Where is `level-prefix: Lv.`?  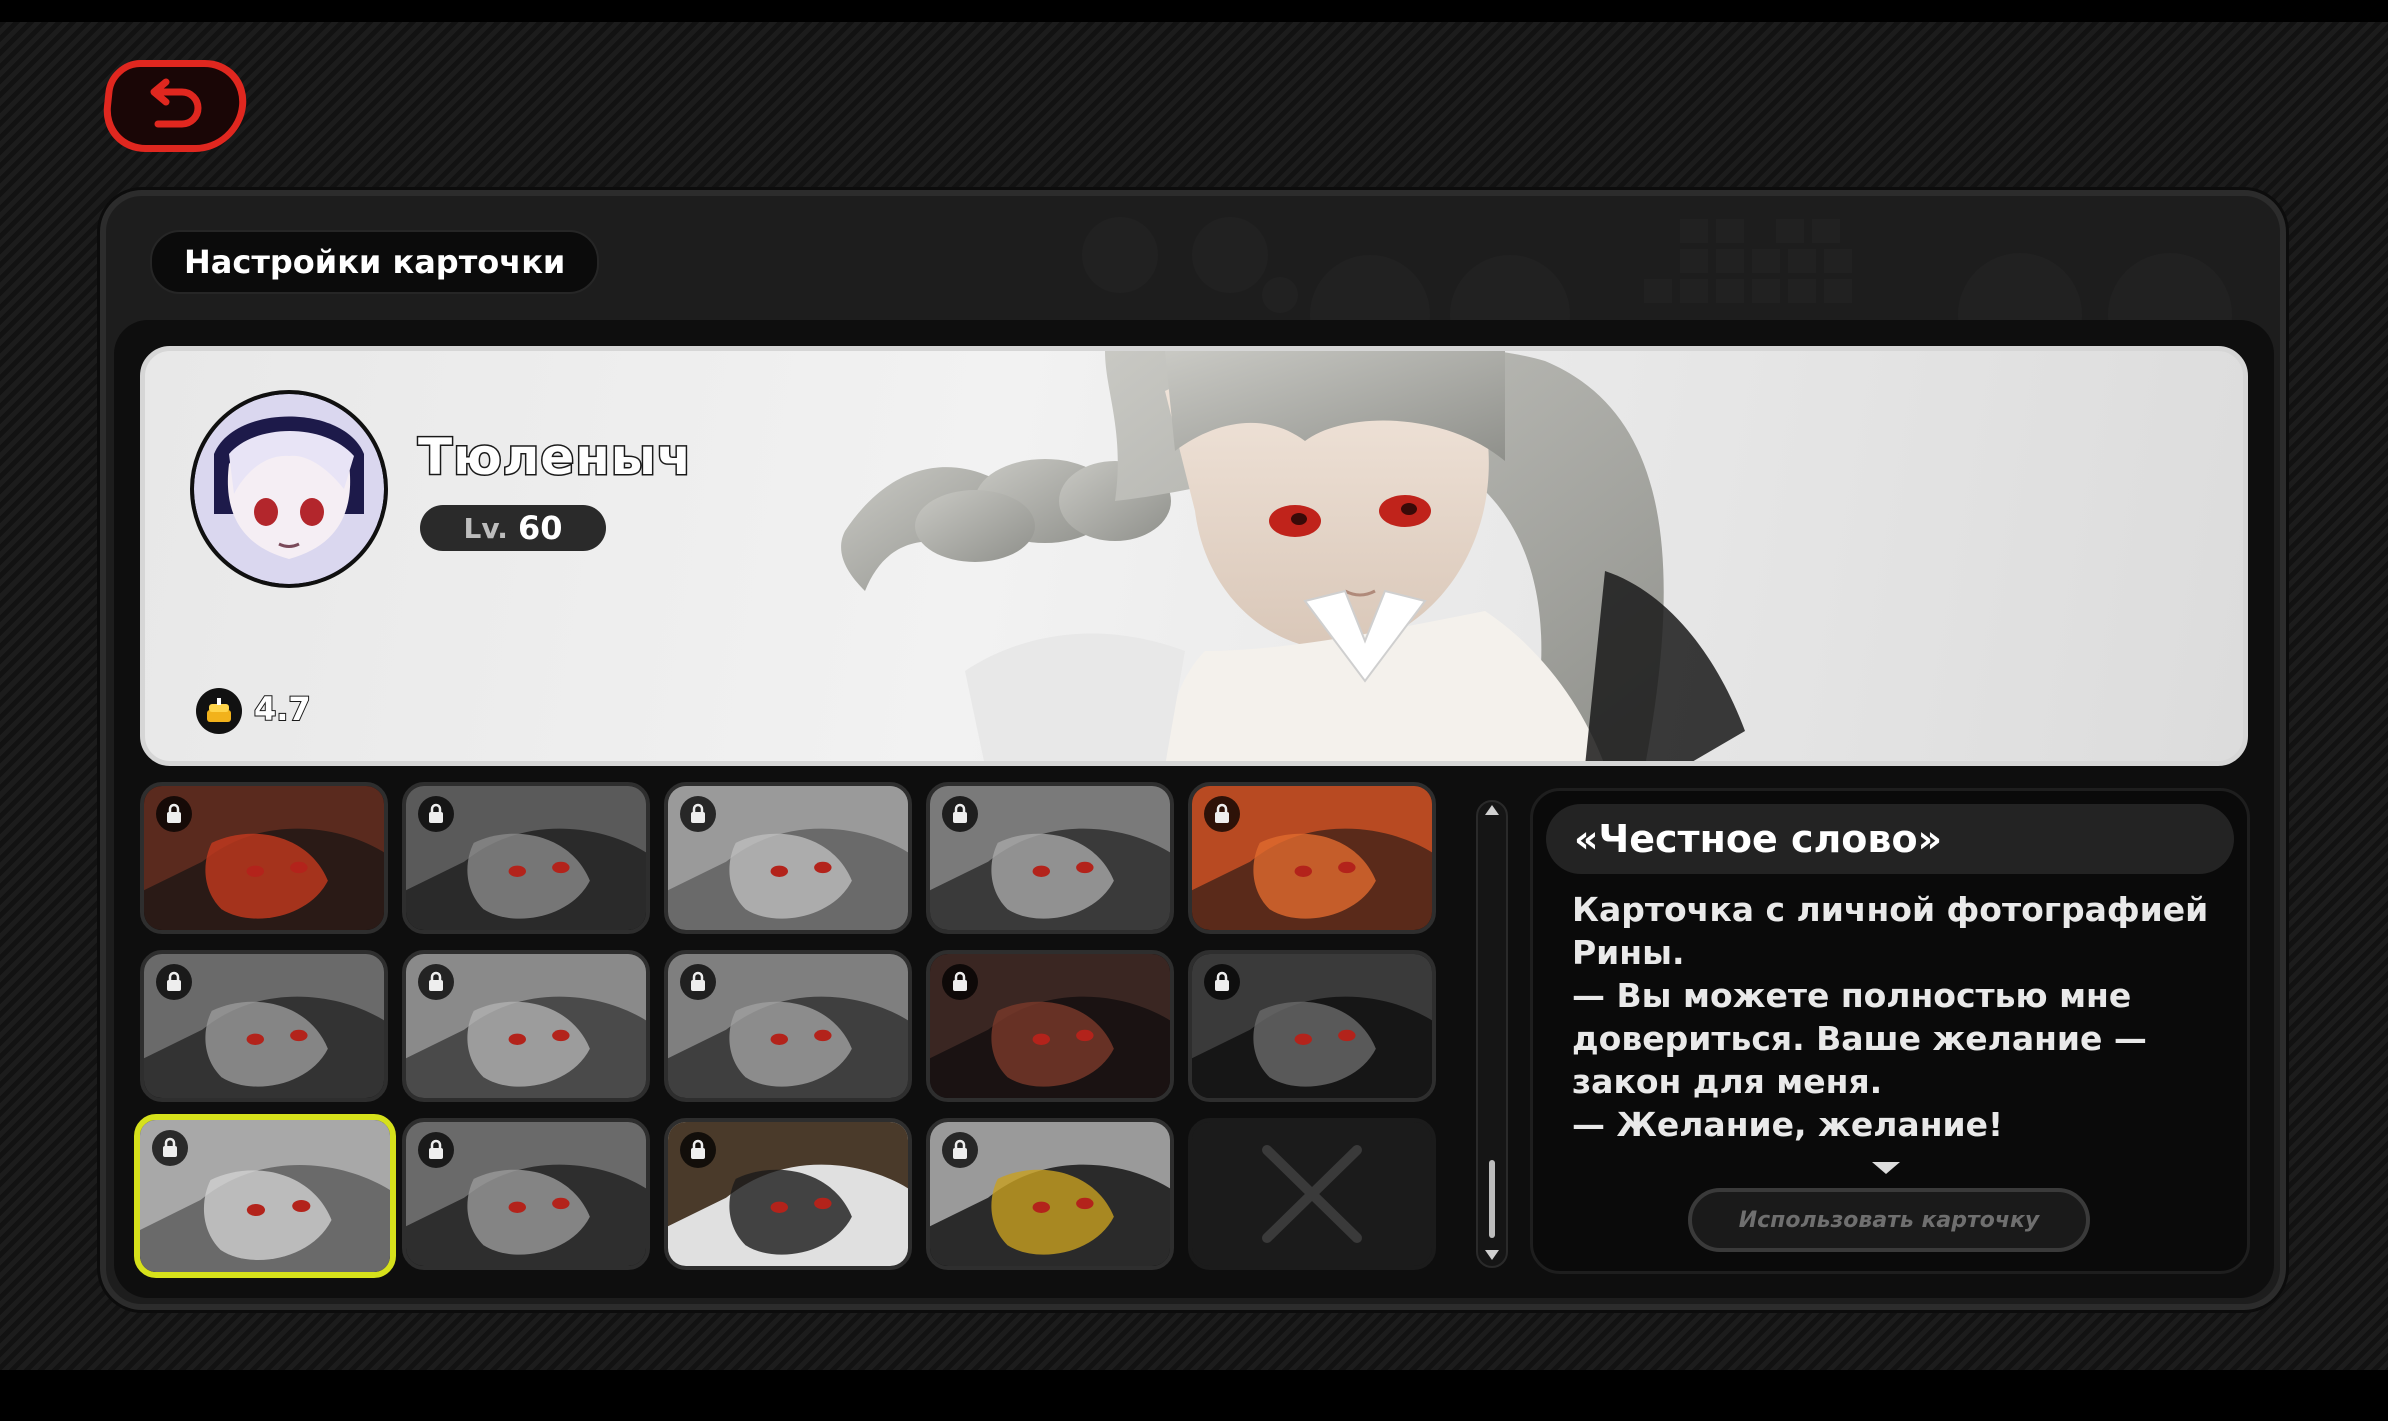 level-prefix: Lv. is located at coordinates (485, 528).